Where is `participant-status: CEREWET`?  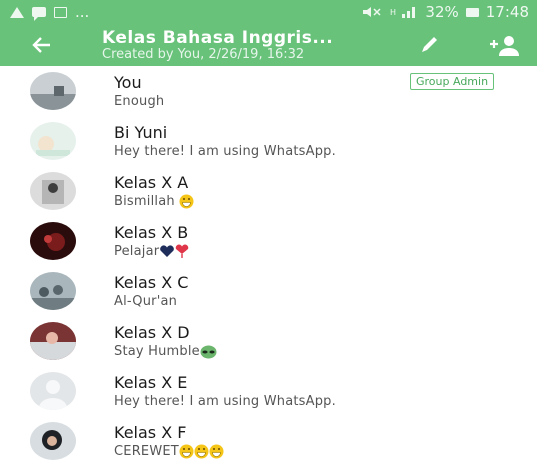
participant-status: CEREWET is located at coordinates (169, 451).